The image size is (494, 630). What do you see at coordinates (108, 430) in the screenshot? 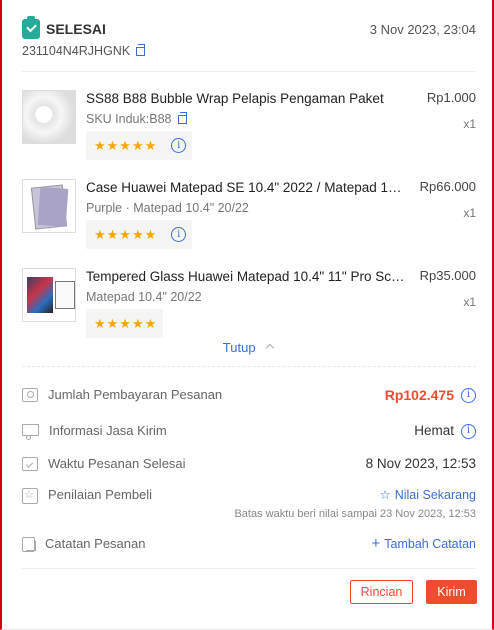
I see `shipping-label: Informasi Jasa Kirim` at bounding box center [108, 430].